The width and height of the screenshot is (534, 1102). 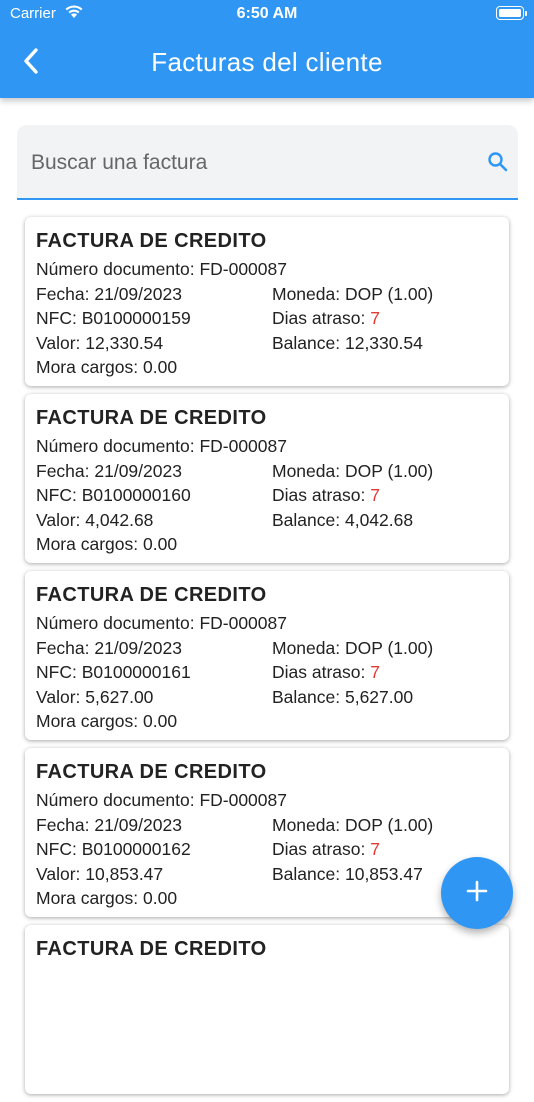 I want to click on balance-row: Balance: 4,042.68, so click(x=385, y=520).